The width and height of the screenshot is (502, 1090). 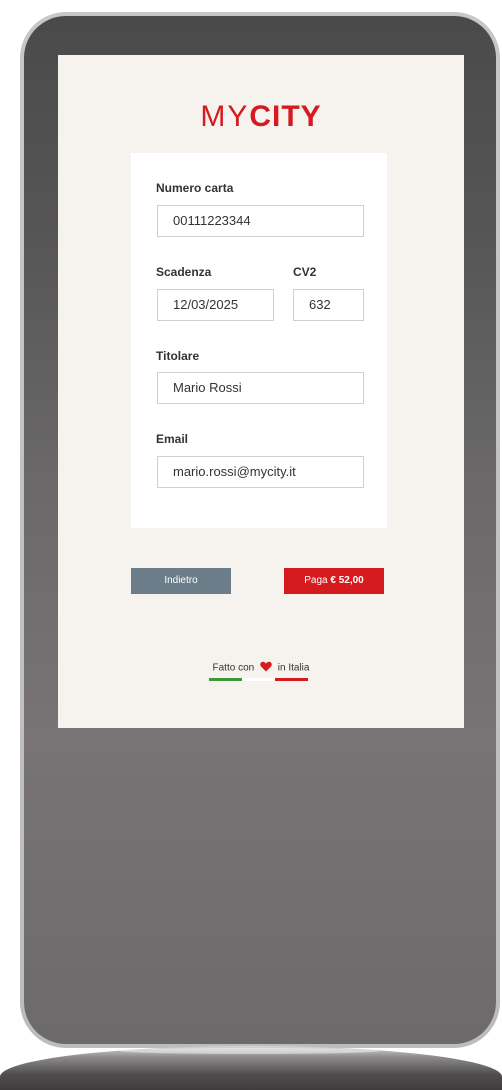 What do you see at coordinates (225, 116) in the screenshot?
I see `logo-my-text: MY` at bounding box center [225, 116].